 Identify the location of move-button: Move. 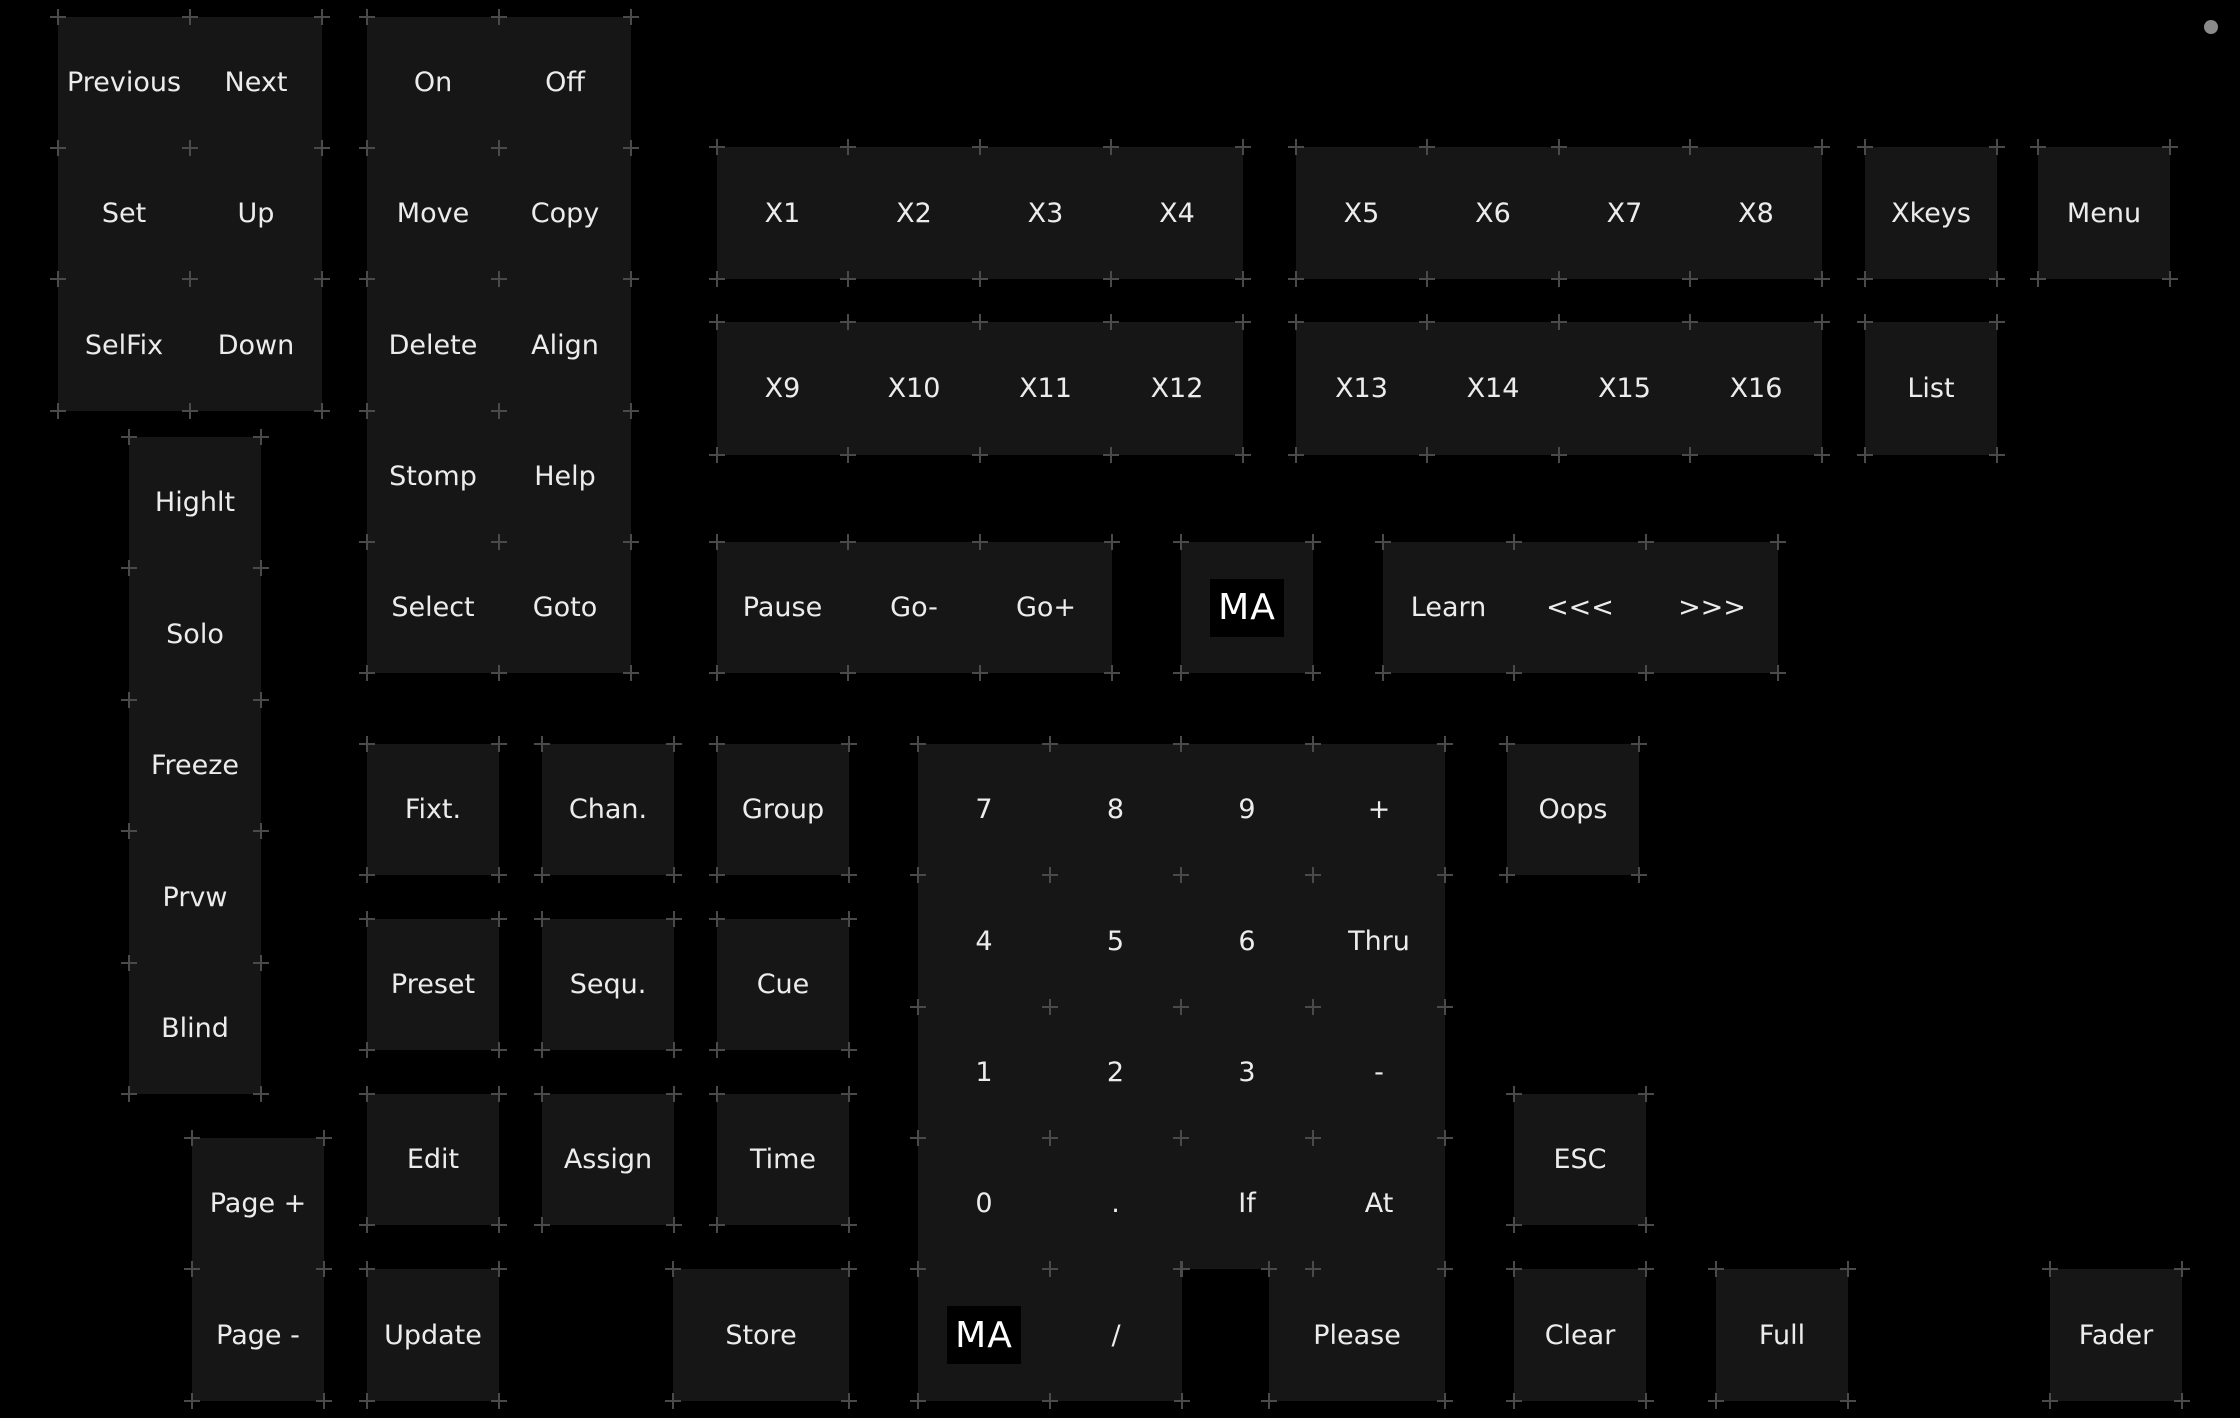
(433, 213).